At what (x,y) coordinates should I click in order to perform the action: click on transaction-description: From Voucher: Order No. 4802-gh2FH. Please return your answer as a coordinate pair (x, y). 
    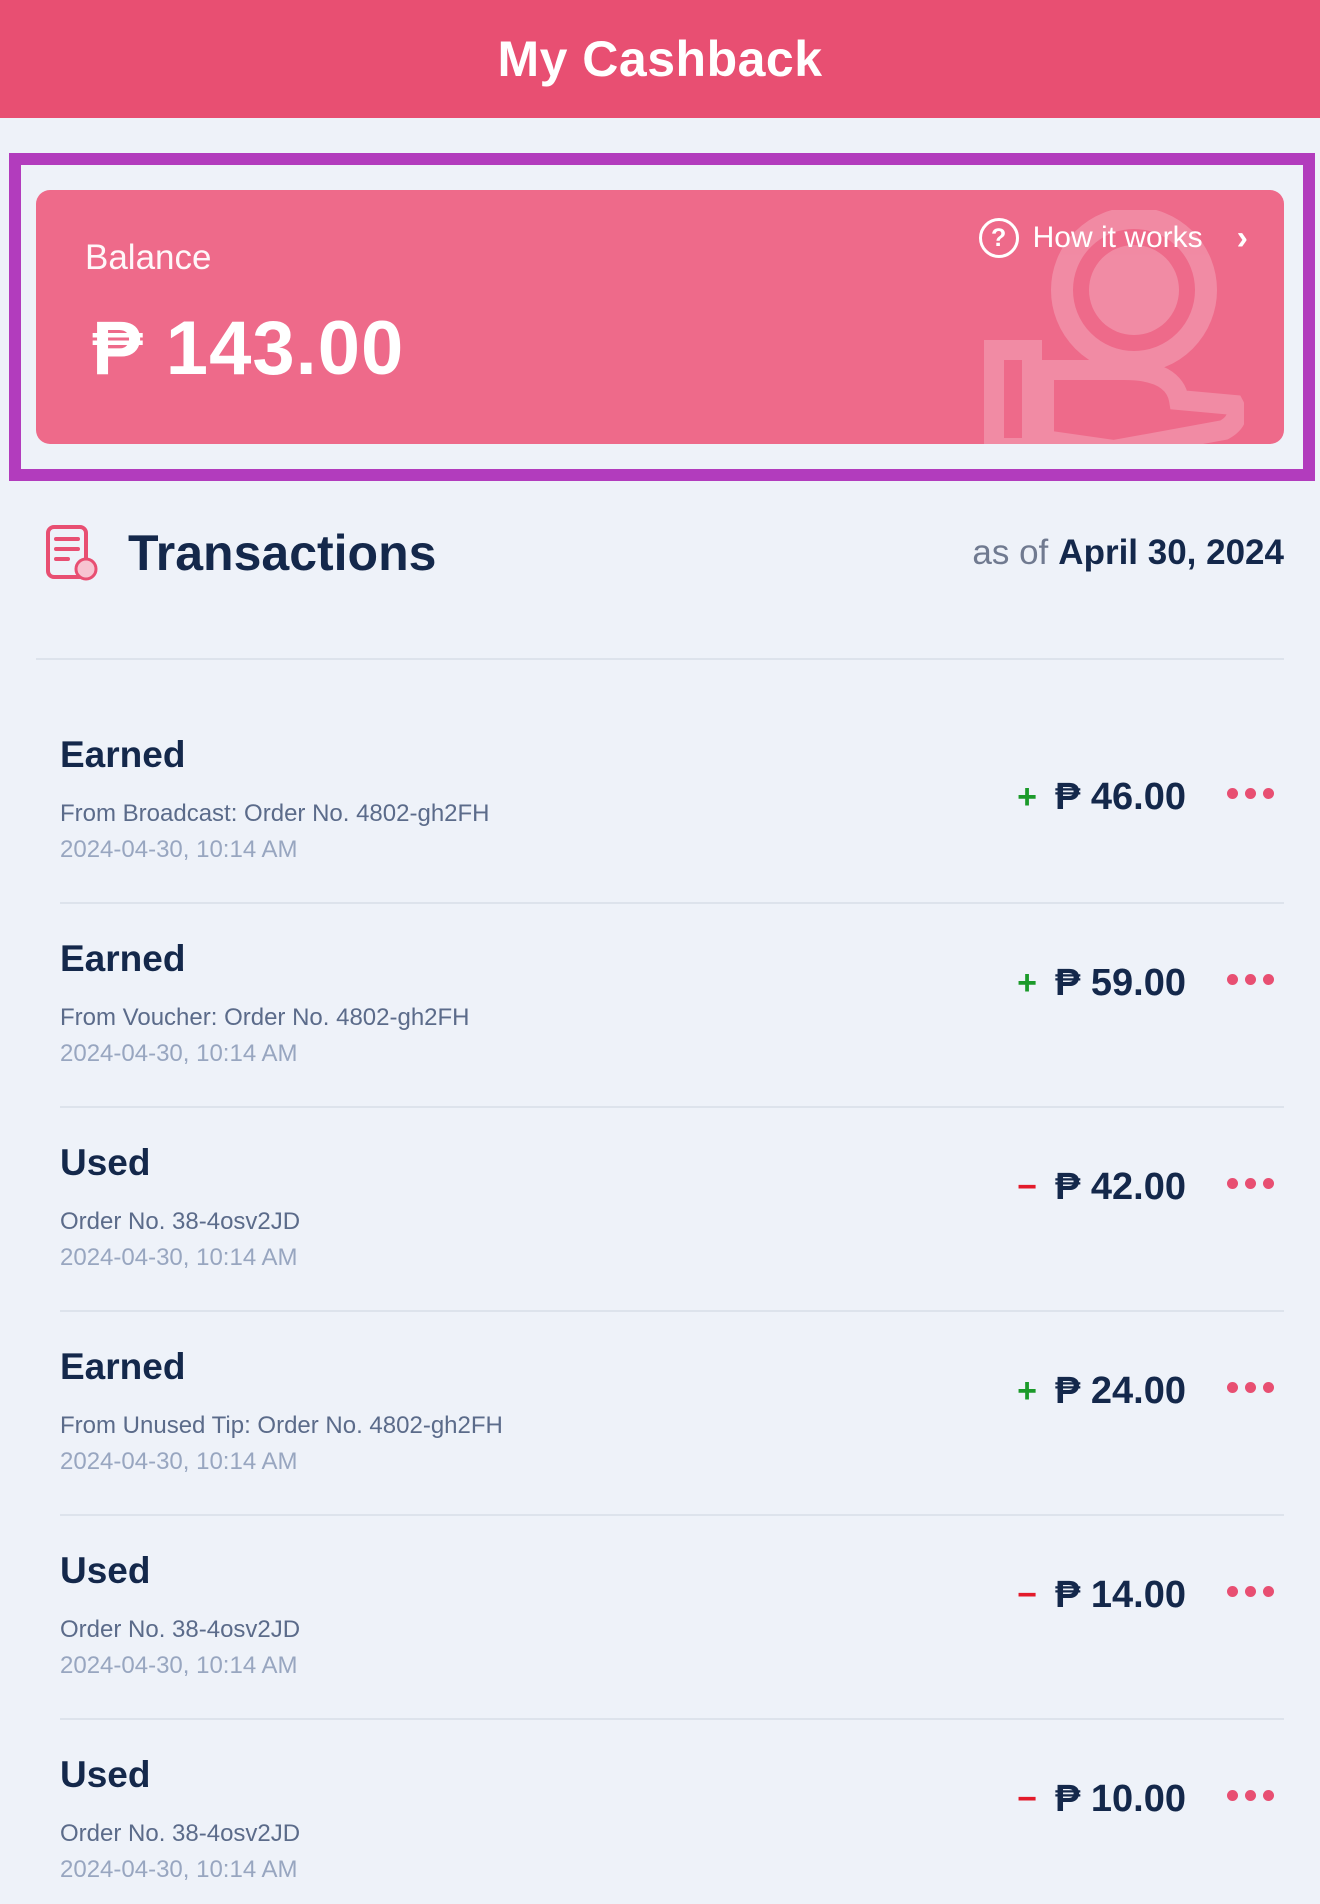
    Looking at the image, I should click on (265, 1017).